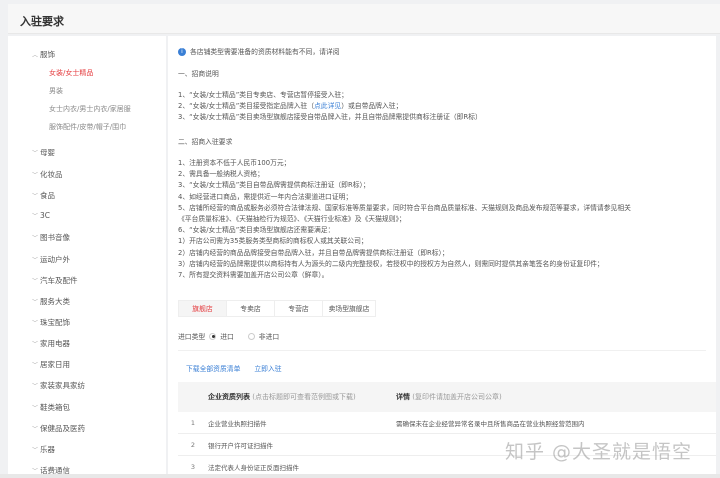  Describe the element at coordinates (360, 476) in the screenshot. I see `bottom-bar` at that location.